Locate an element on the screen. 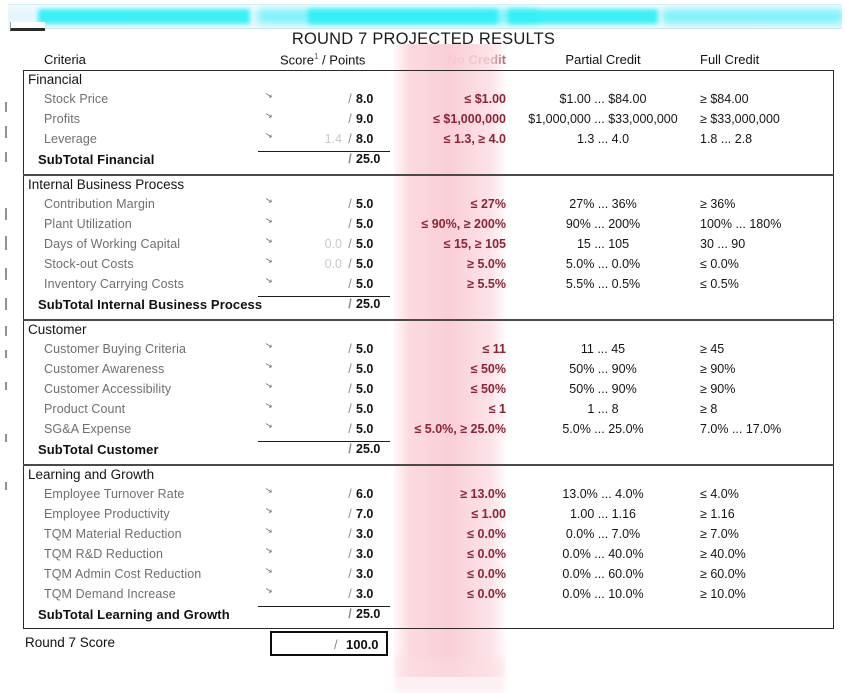  no-credit-range: ≥ 5.5% is located at coordinates (486, 284).